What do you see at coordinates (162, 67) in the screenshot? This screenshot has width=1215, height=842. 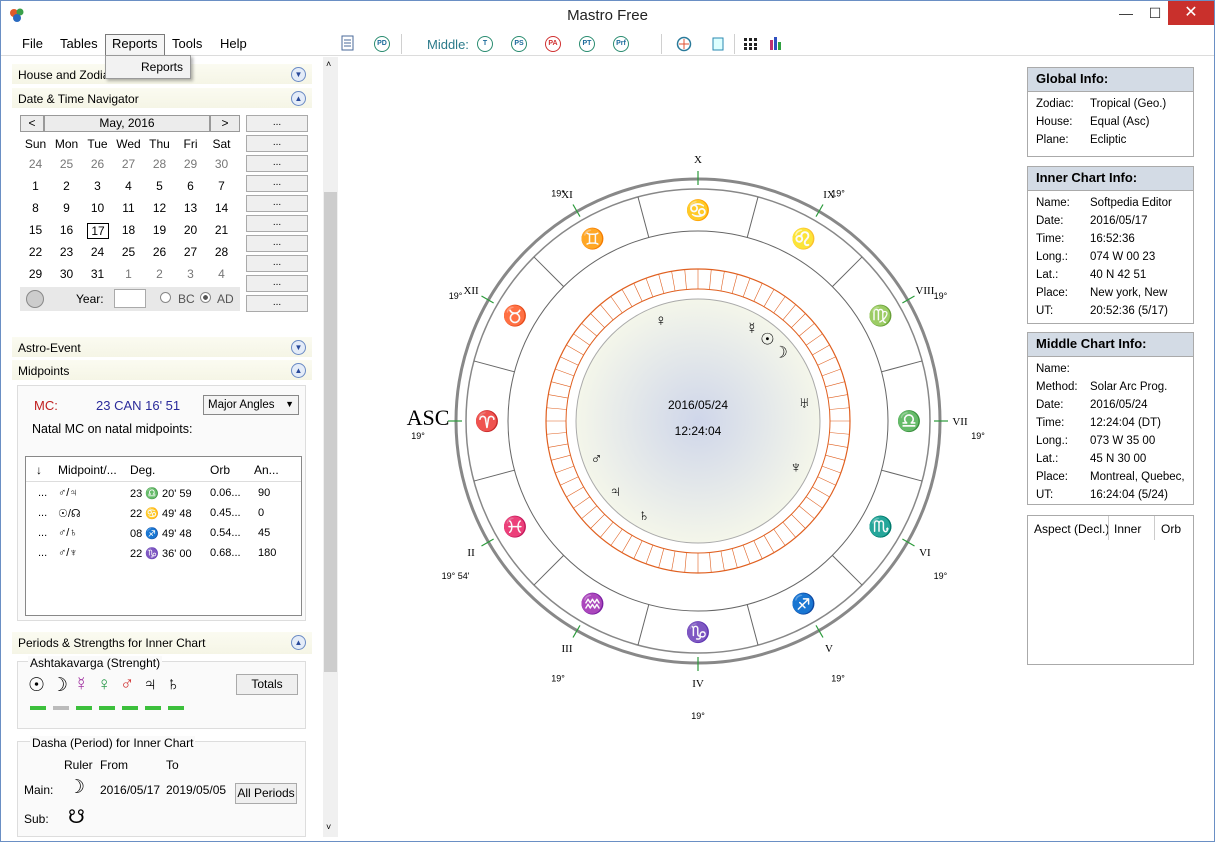 I see `dropdown-item-reports: Reports` at bounding box center [162, 67].